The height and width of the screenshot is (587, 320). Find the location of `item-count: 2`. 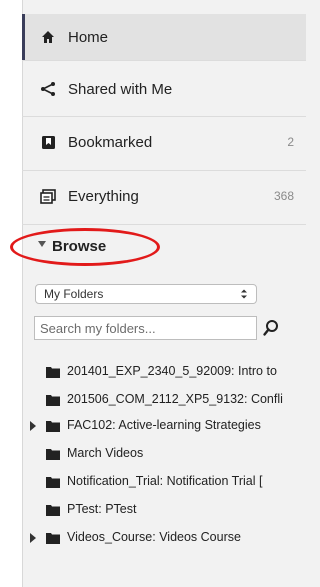

item-count: 2 is located at coordinates (290, 142).